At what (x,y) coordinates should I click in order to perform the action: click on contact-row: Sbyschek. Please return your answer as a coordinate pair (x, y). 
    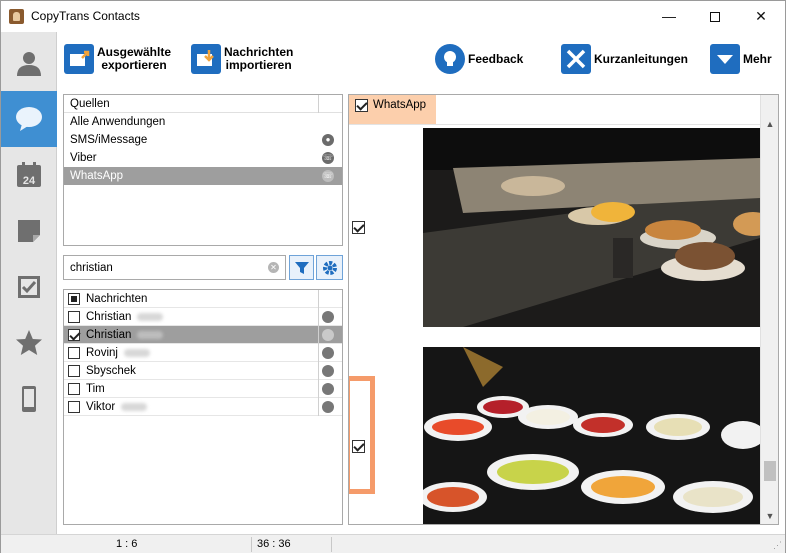
    Looking at the image, I should click on (203, 371).